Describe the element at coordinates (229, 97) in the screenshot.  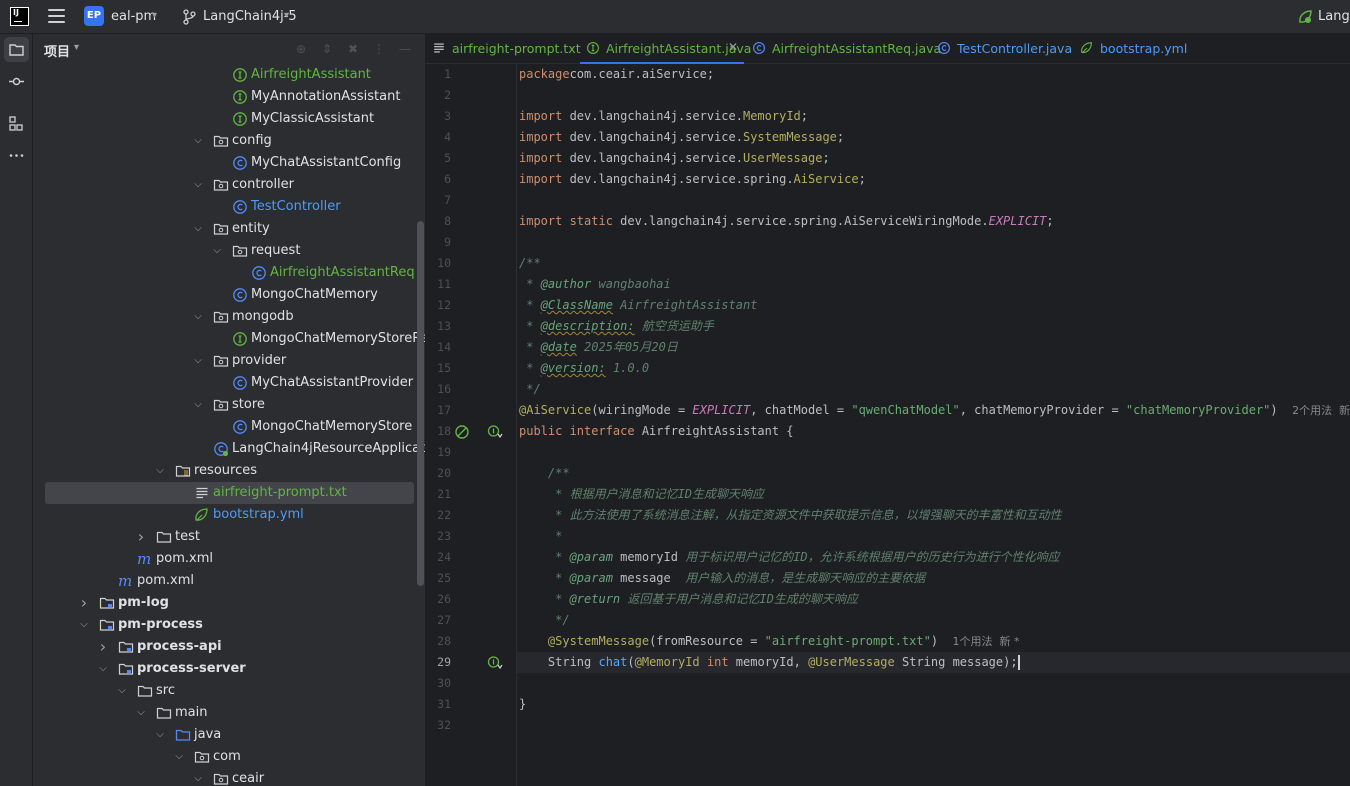
I see `tree-item: MyAnnotationAssistant` at that location.